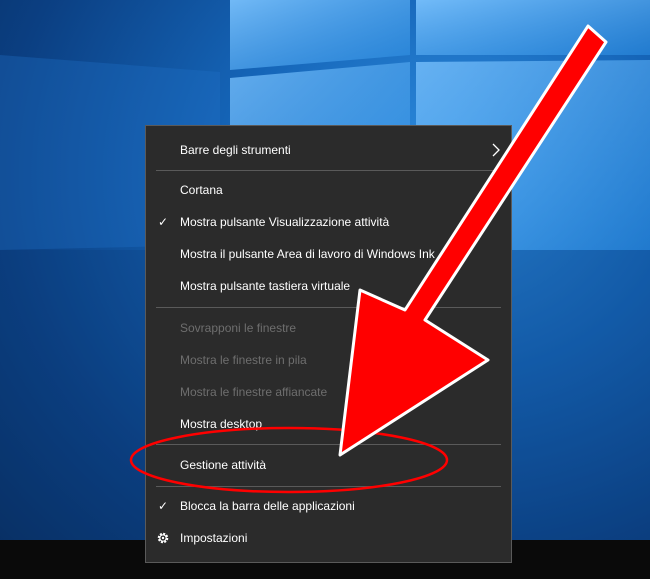 The height and width of the screenshot is (579, 650). What do you see at coordinates (214, 538) in the screenshot?
I see `menu-item-label: Impostazioni` at bounding box center [214, 538].